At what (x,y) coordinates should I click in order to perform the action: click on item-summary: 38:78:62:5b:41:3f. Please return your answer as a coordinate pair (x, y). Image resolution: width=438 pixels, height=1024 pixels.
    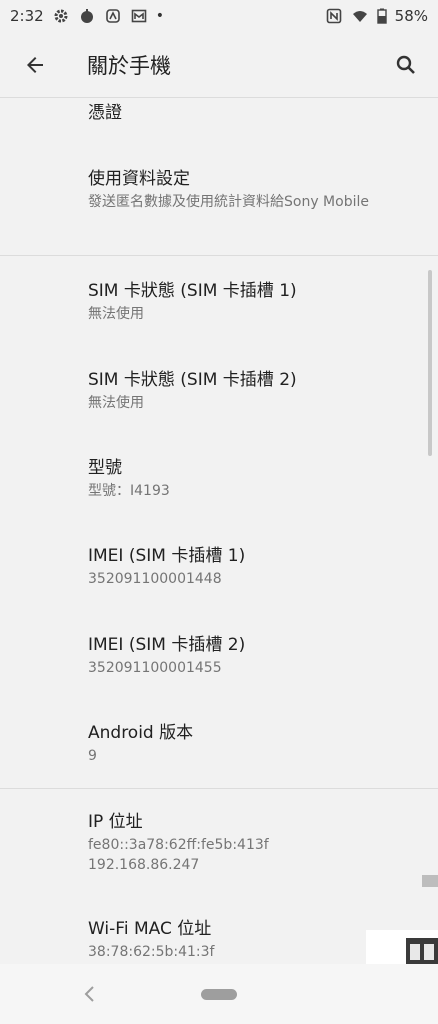
    Looking at the image, I should click on (151, 952).